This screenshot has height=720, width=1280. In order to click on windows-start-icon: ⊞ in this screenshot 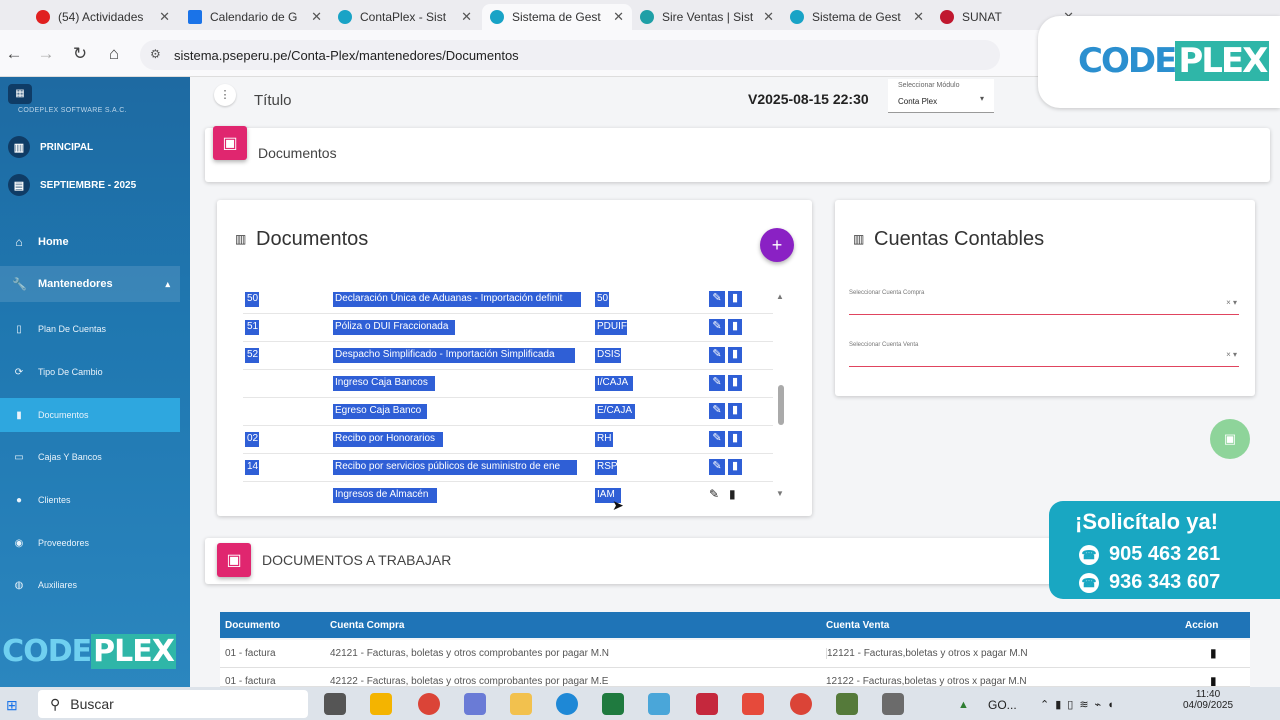, I will do `click(12, 705)`.